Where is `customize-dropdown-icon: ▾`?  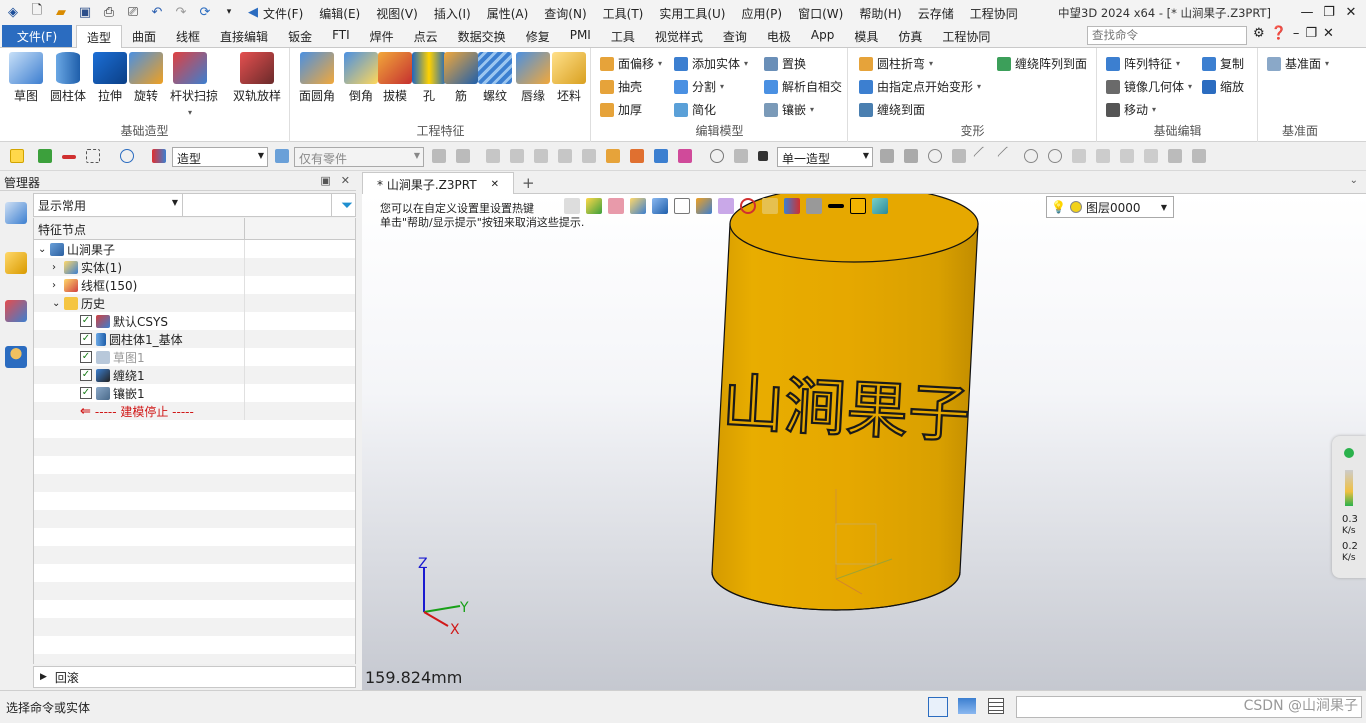
customize-dropdown-icon: ▾ is located at coordinates (229, 12).